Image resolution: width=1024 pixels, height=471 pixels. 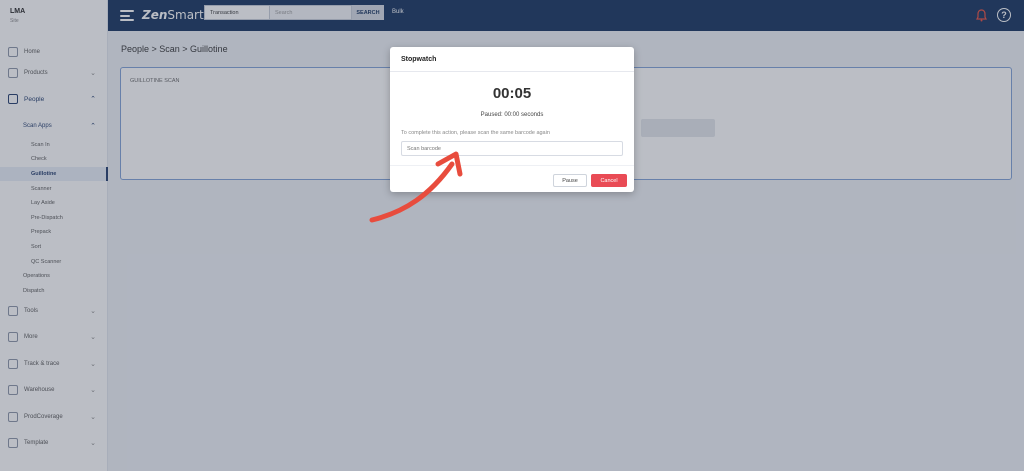 I want to click on stopwatch-timer: 00:05, so click(x=512, y=93).